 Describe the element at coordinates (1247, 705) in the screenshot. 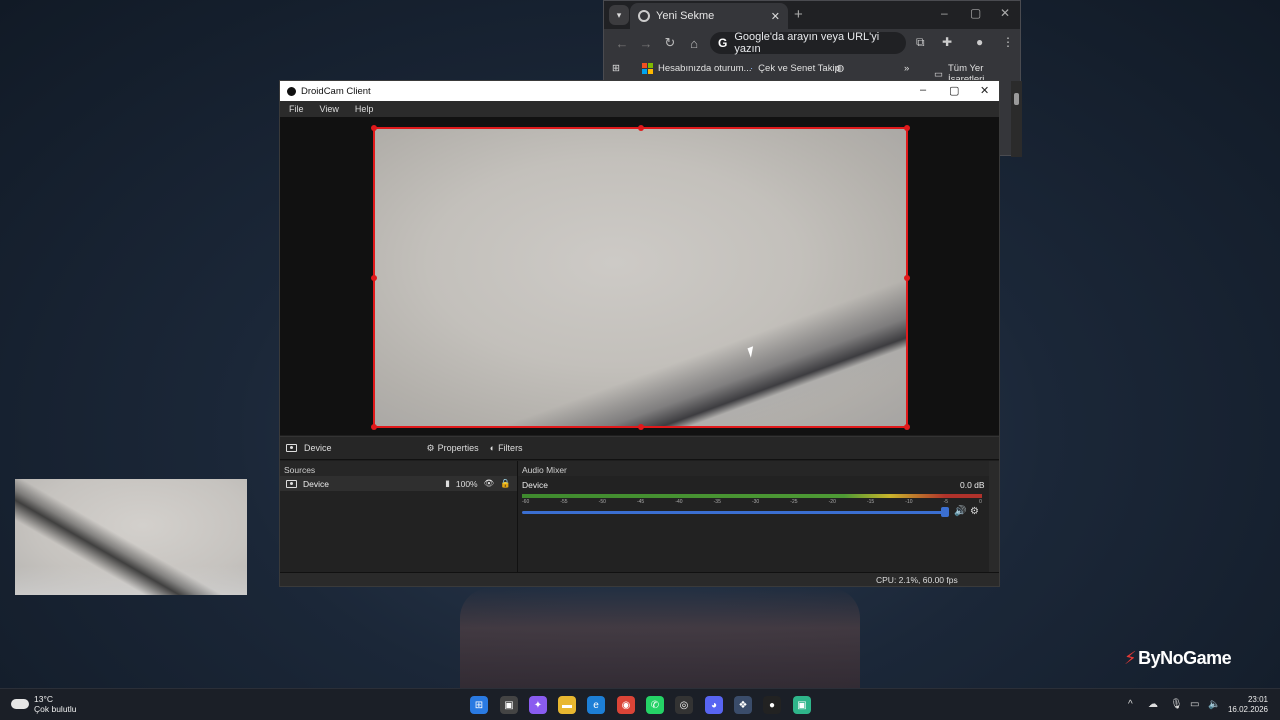

I see `system-clock: 23:01 16.02.2026` at that location.